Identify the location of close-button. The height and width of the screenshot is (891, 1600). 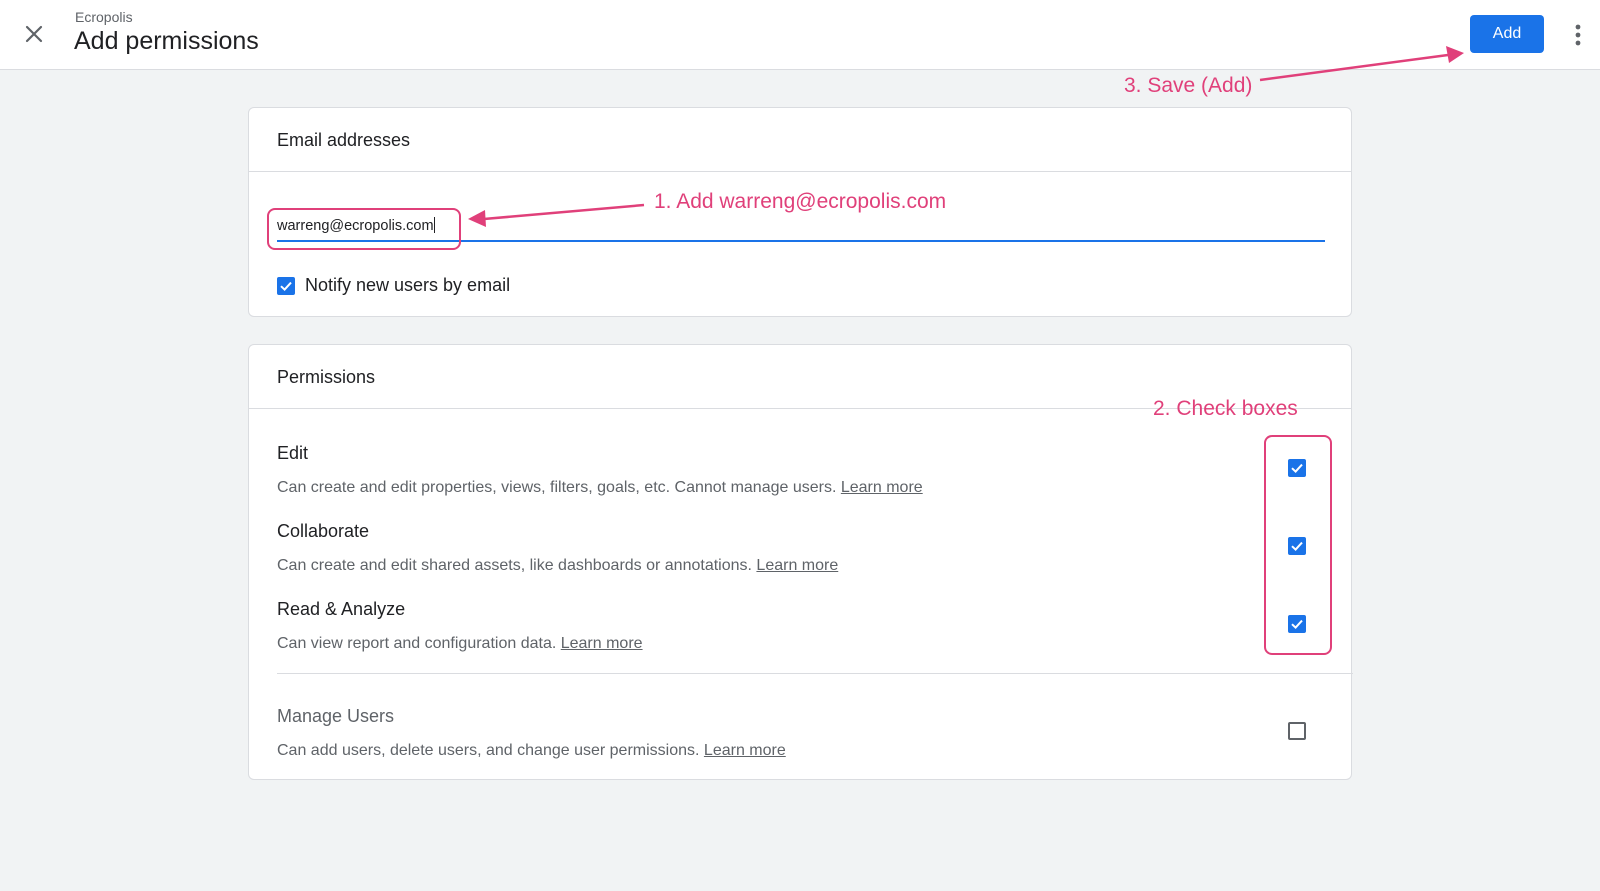
(34, 34).